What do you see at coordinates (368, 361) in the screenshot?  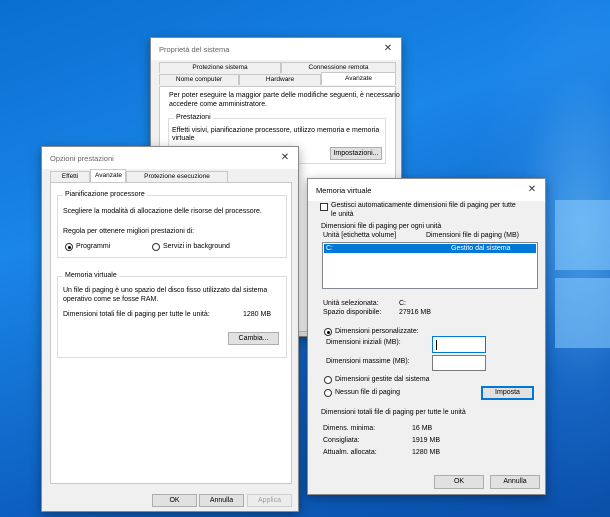 I see `max-size-label: Dimensioni massime (MB):` at bounding box center [368, 361].